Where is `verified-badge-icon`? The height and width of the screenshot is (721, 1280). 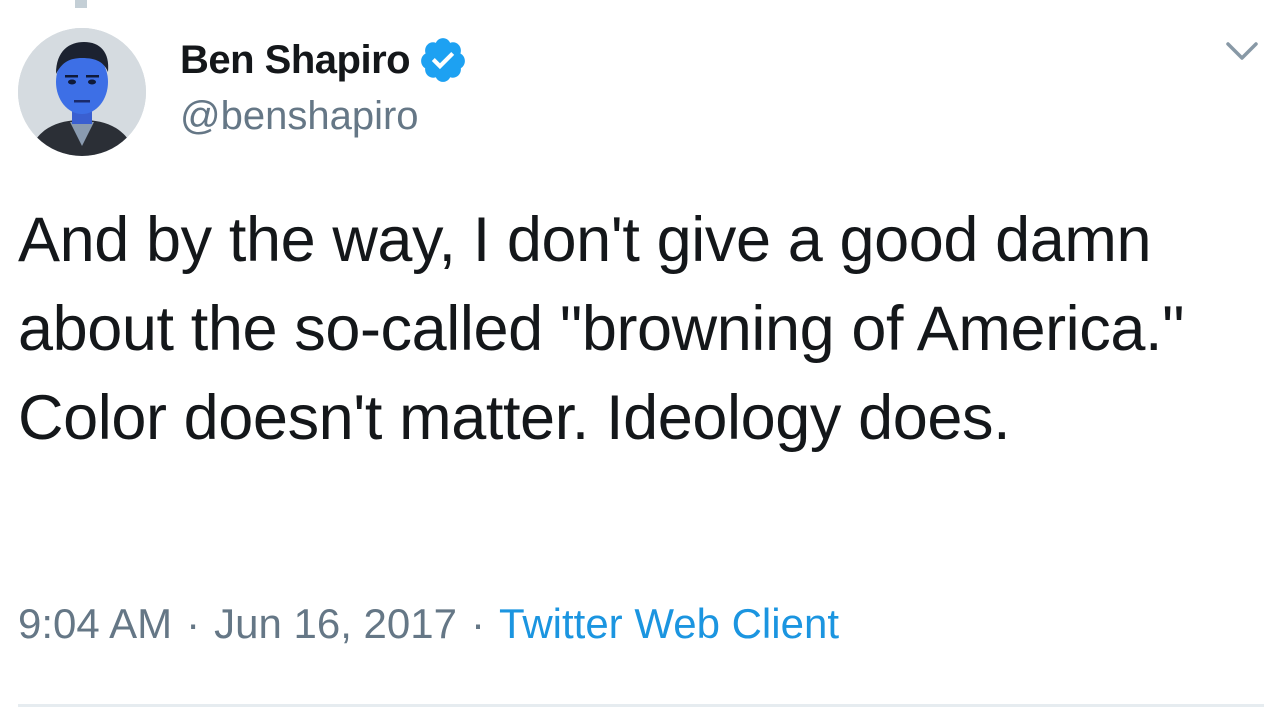
verified-badge-icon is located at coordinates (443, 60).